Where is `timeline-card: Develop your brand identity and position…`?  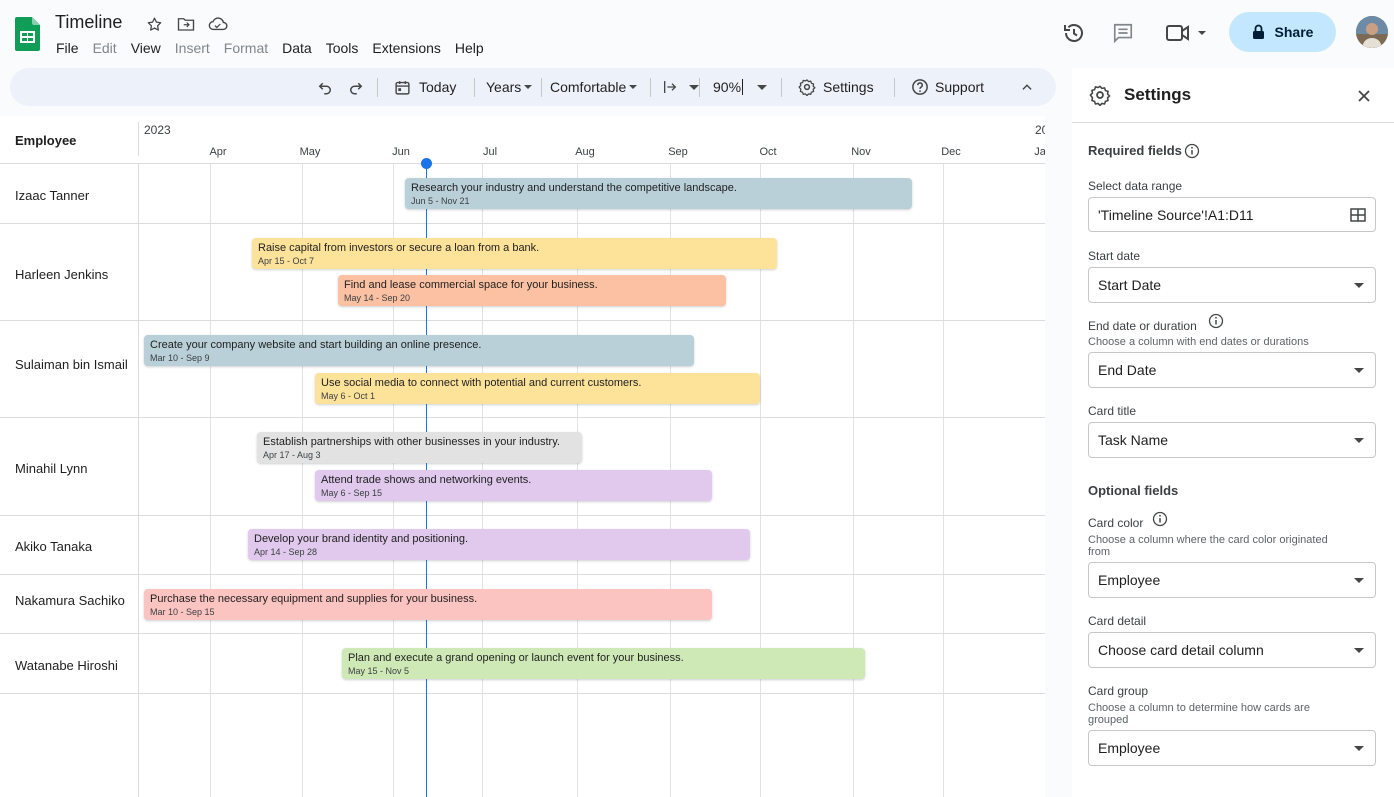
timeline-card: Develop your brand identity and position… is located at coordinates (499, 544).